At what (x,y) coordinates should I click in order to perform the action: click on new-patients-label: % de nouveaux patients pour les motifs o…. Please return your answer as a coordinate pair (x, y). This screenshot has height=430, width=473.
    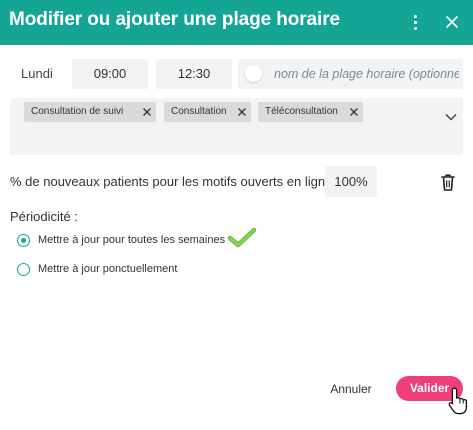
    Looking at the image, I should click on (175, 181).